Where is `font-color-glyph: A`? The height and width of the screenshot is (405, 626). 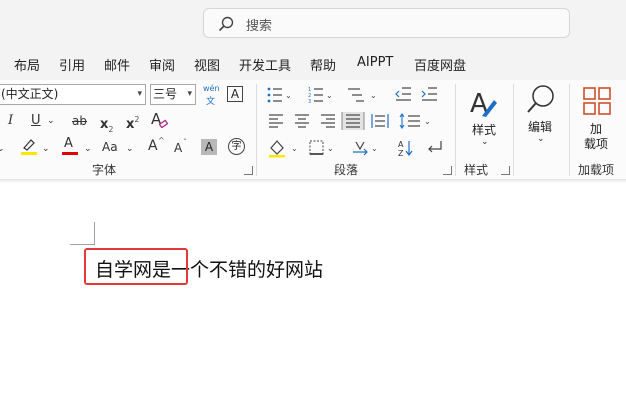 font-color-glyph: A is located at coordinates (68, 143).